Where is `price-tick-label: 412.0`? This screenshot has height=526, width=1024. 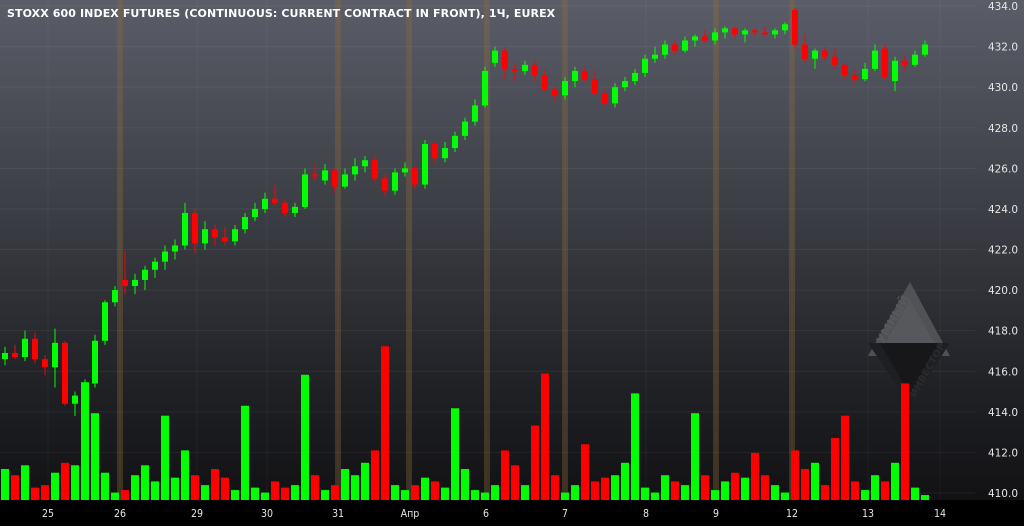
price-tick-label: 412.0 is located at coordinates (1003, 453).